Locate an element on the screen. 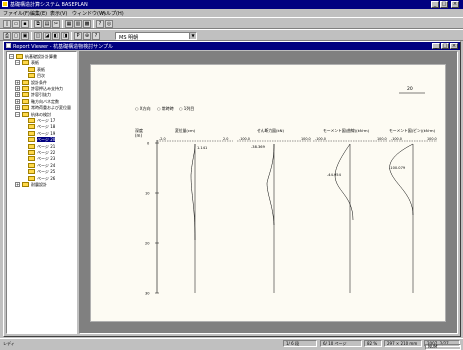  tree-item: ページ 24 is located at coordinates (38, 165).